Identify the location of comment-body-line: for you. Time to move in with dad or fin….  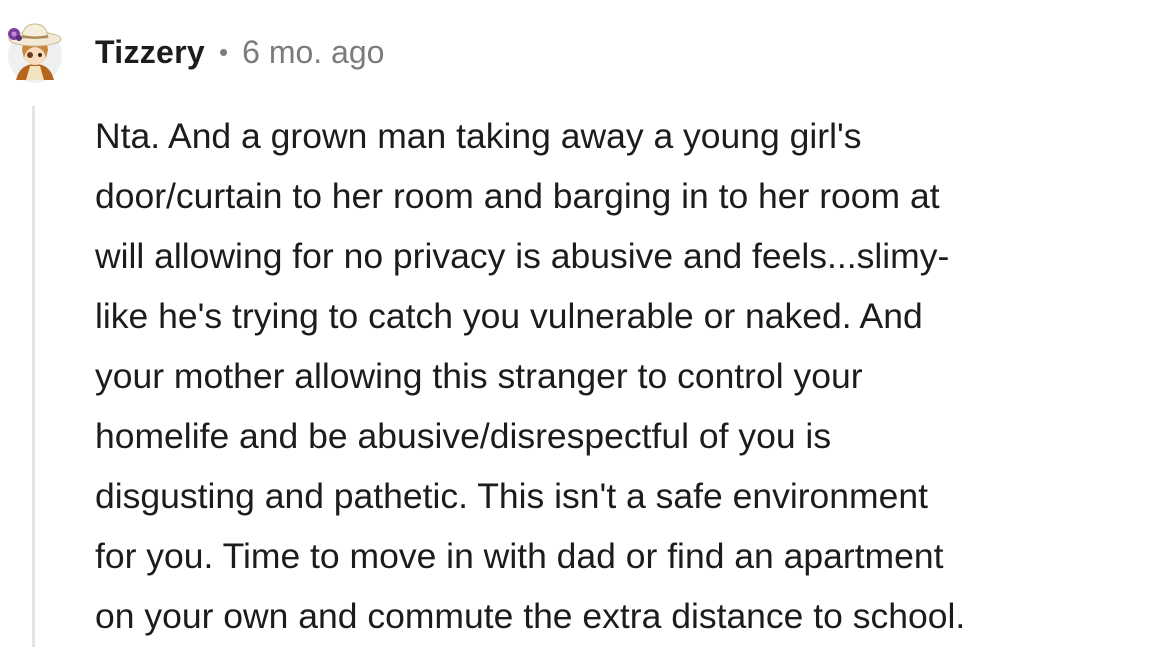
(519, 556).